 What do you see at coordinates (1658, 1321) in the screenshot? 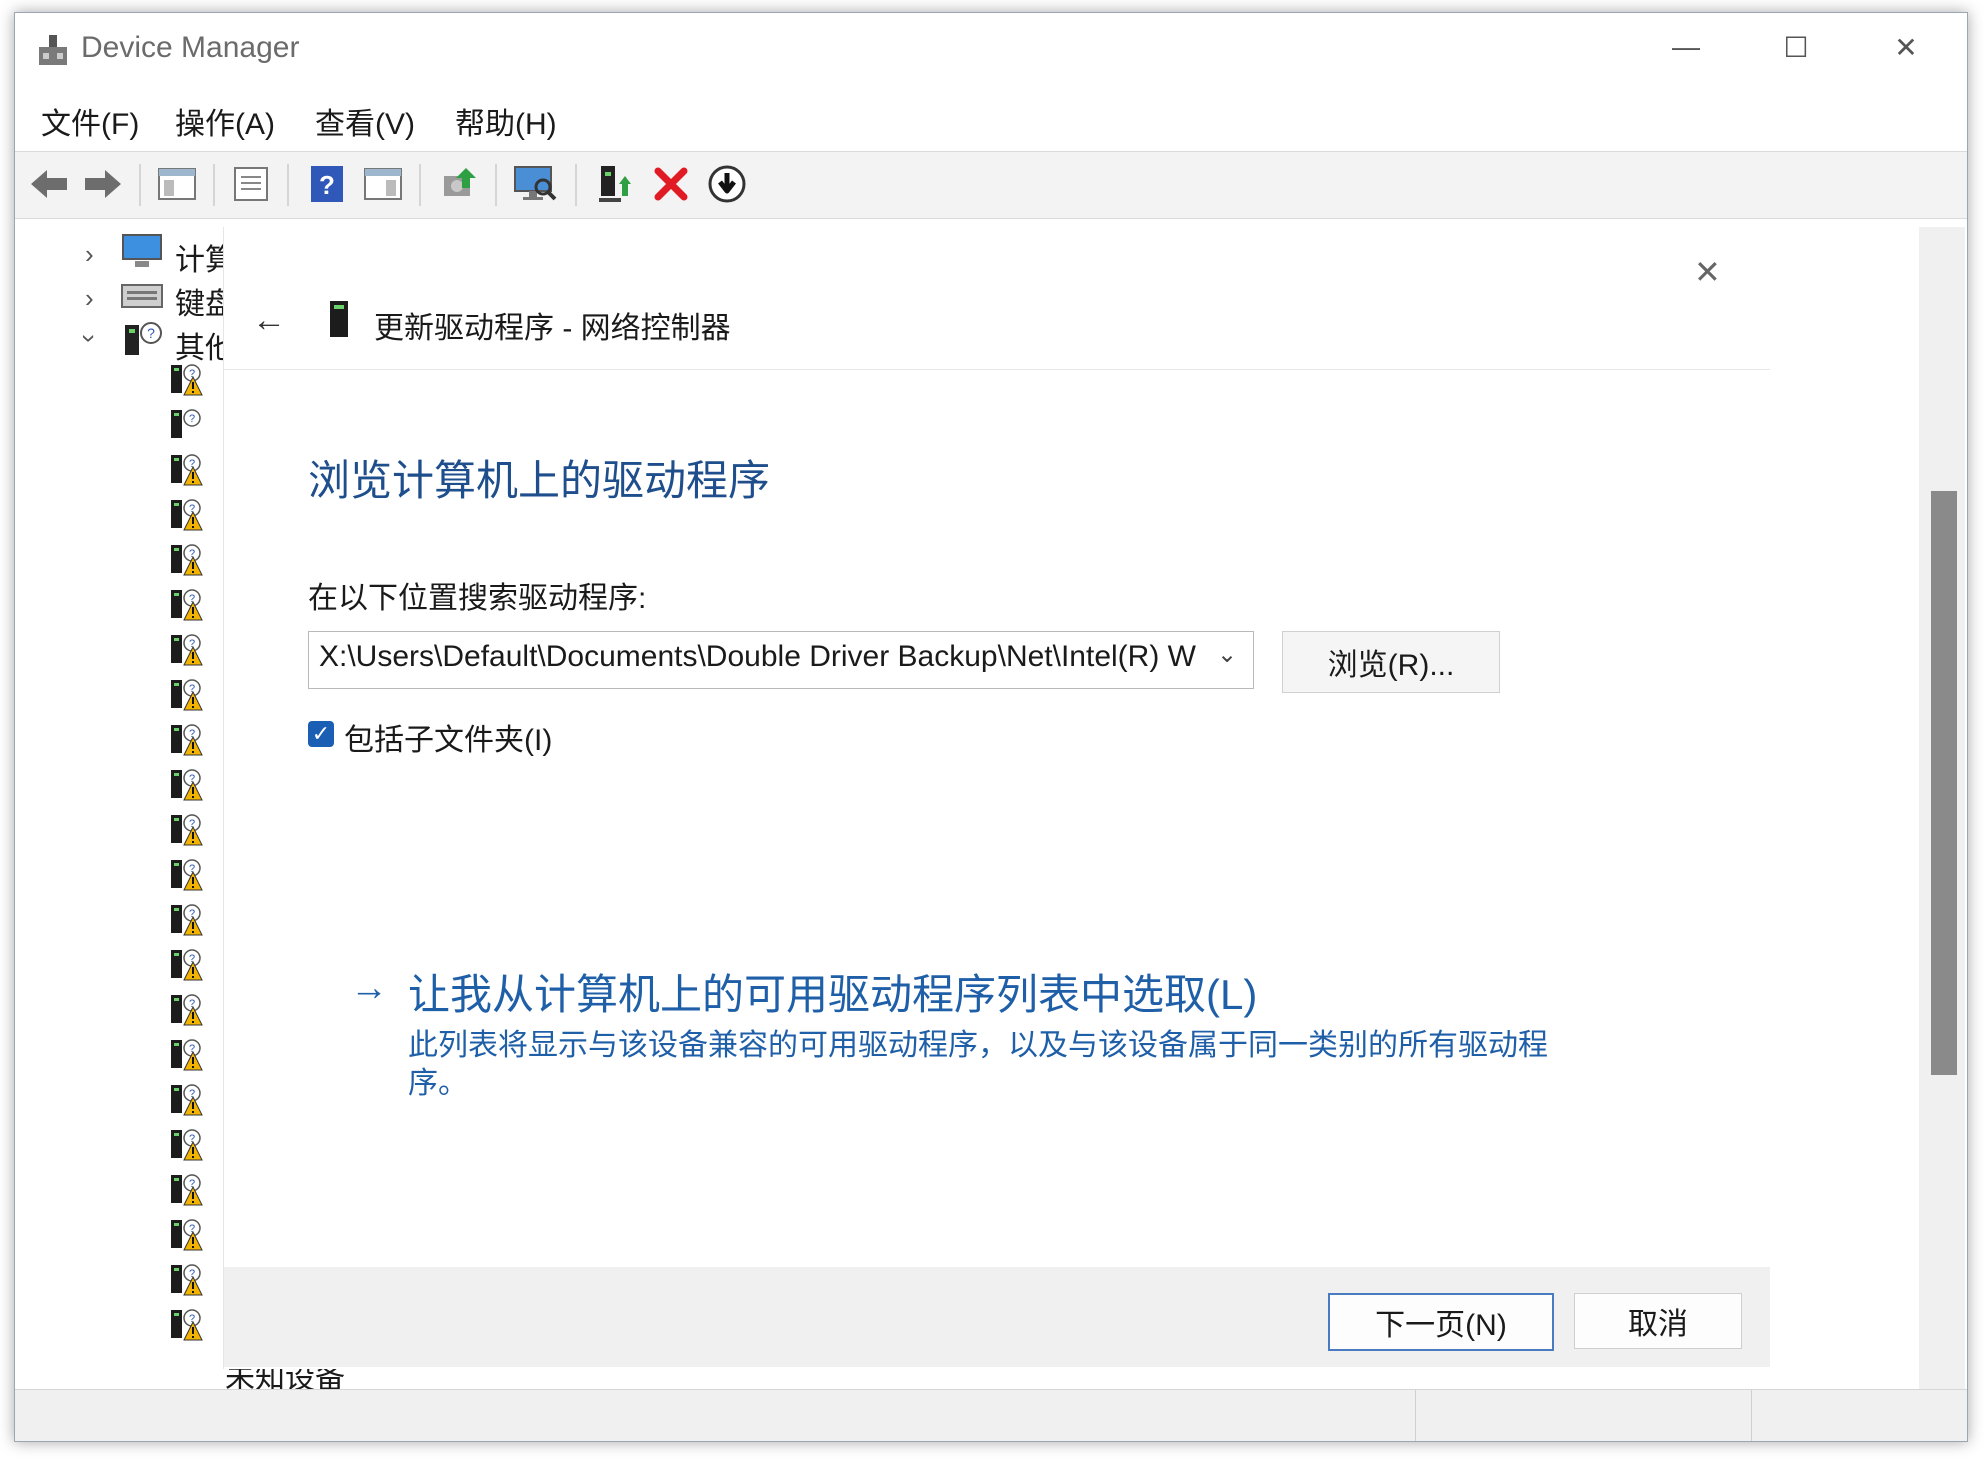
I see `cancel-button: 取消` at bounding box center [1658, 1321].